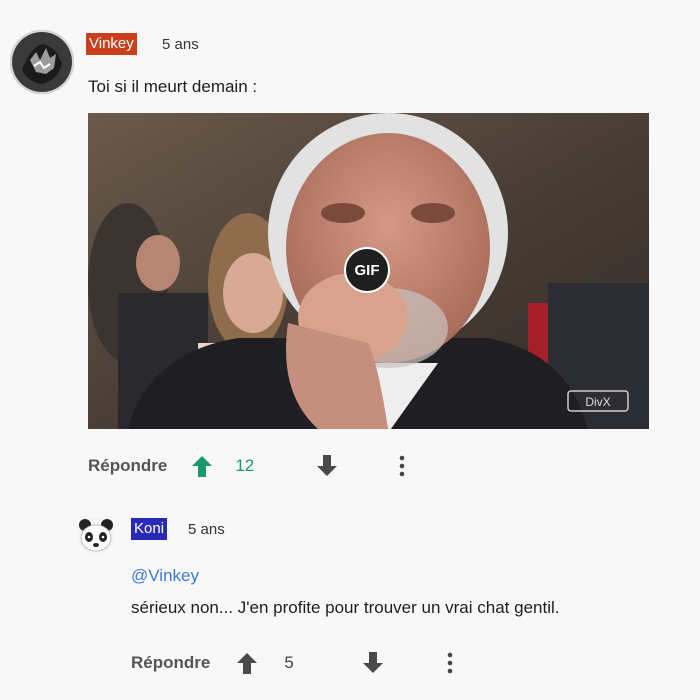 This screenshot has width=700, height=700. I want to click on upvote-count: 12, so click(245, 465).